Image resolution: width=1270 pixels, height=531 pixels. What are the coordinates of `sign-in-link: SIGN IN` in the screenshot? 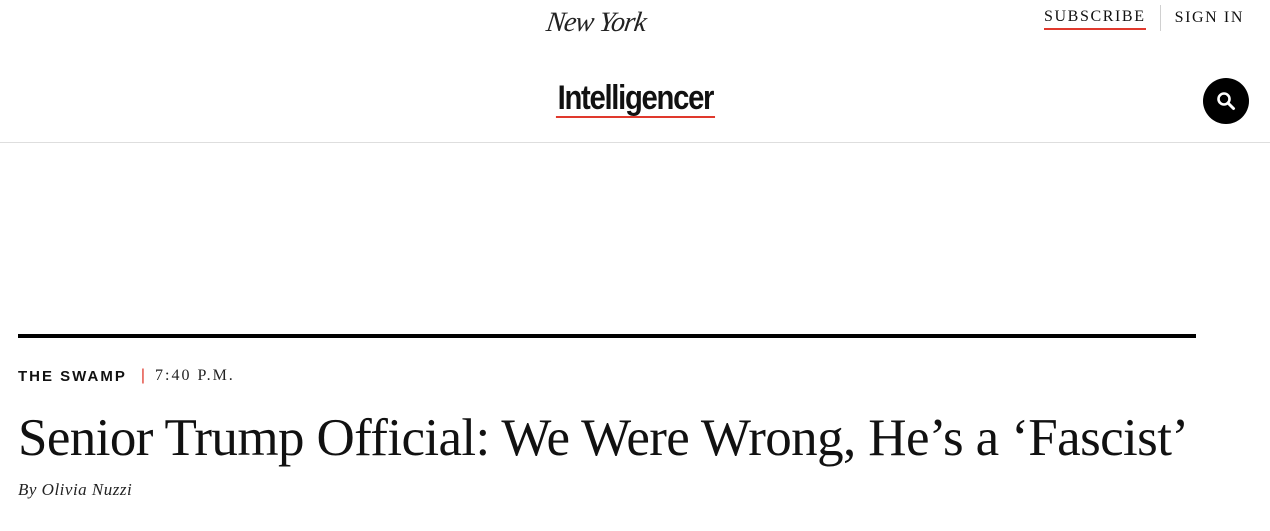 It's located at (1209, 18).